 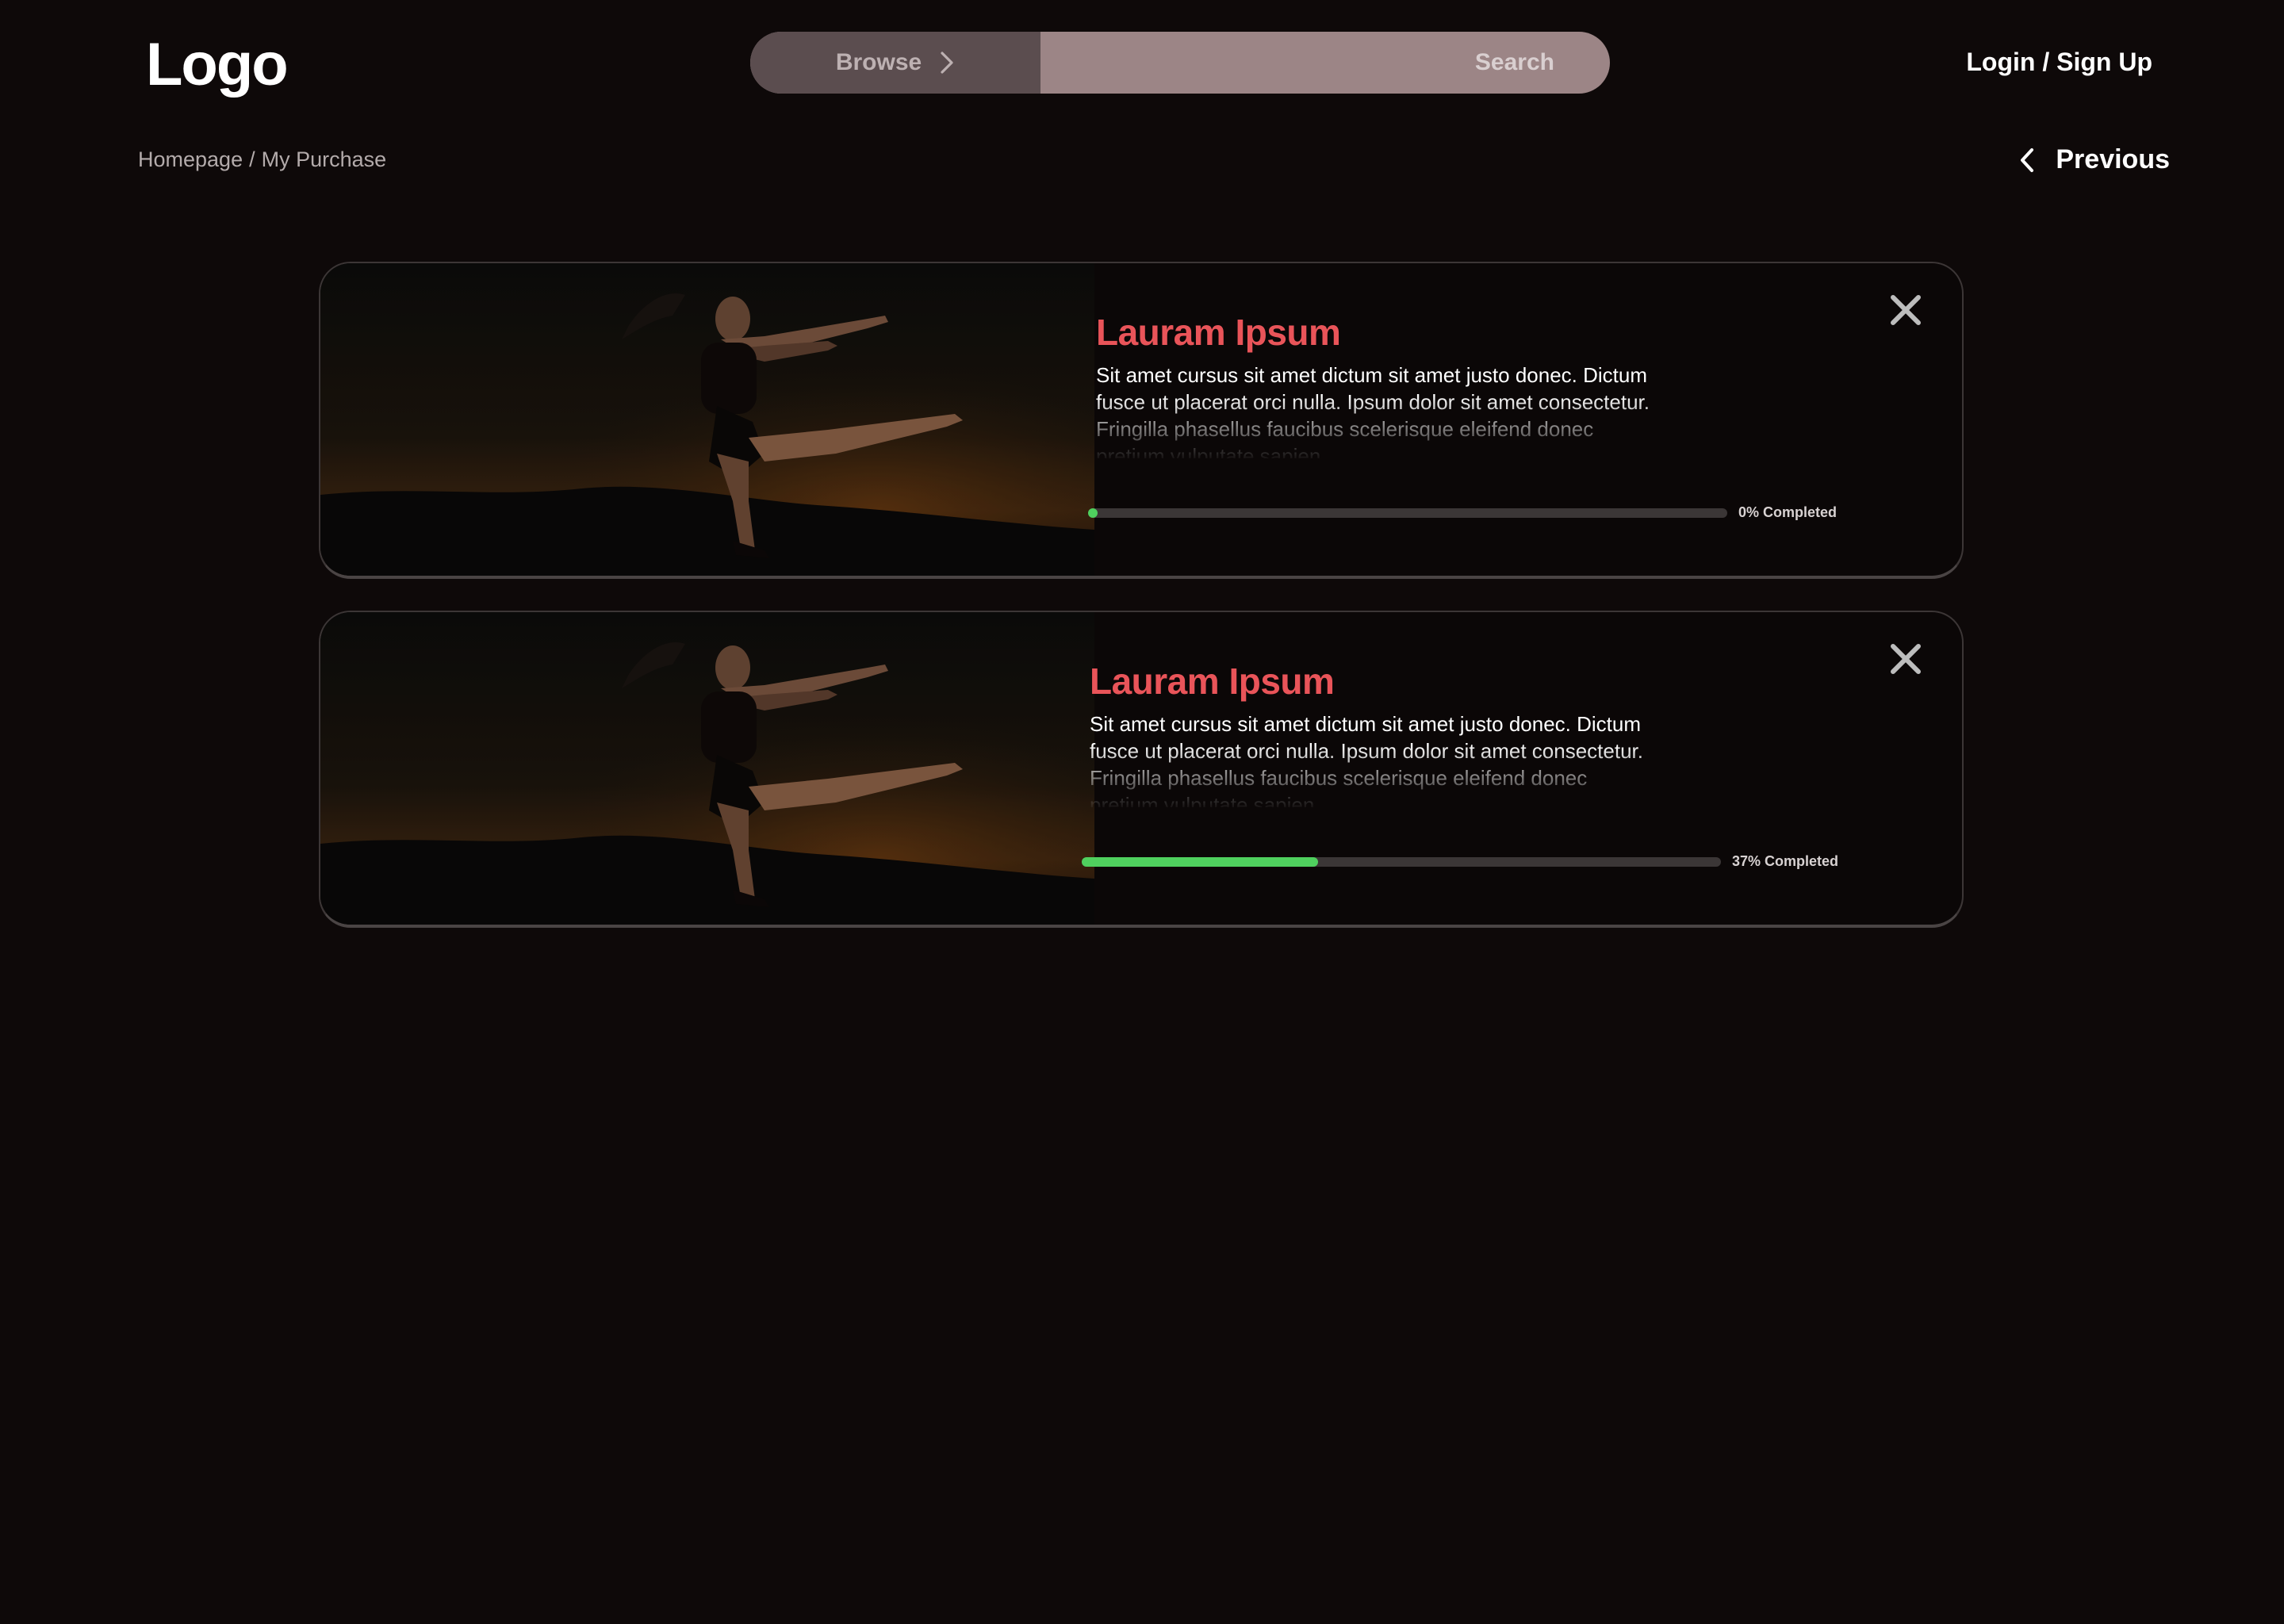 I want to click on search-field, so click(x=1325, y=63).